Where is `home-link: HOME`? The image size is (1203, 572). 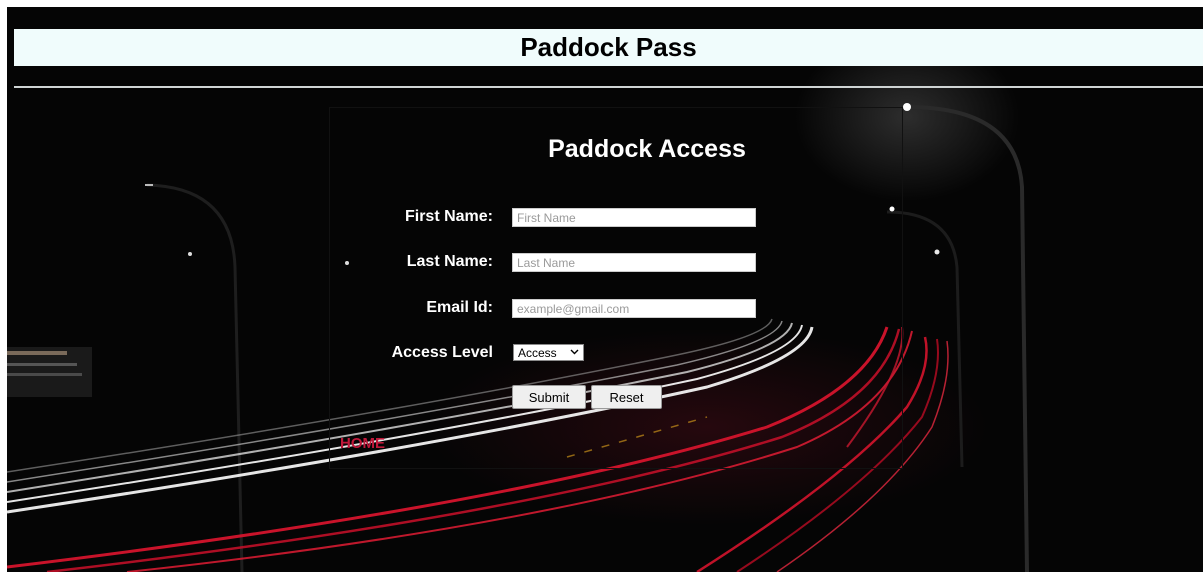 home-link: HOME is located at coordinates (362, 443).